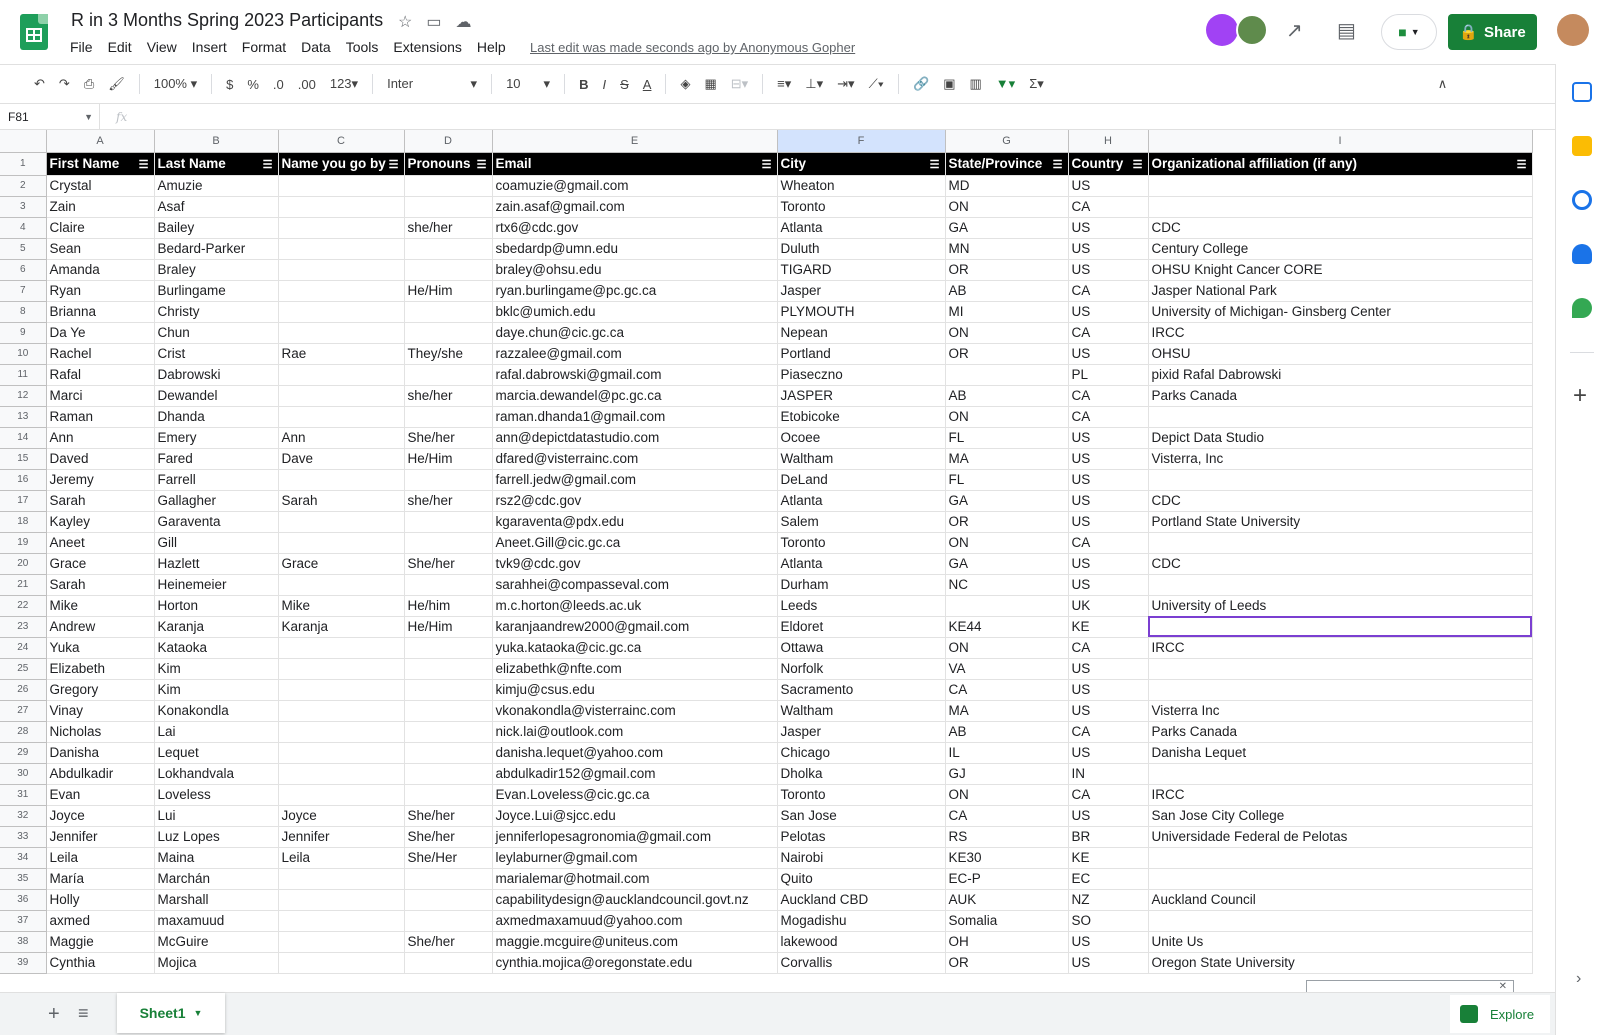 The width and height of the screenshot is (1609, 1035). I want to click on percent-format-button: %, so click(253, 84).